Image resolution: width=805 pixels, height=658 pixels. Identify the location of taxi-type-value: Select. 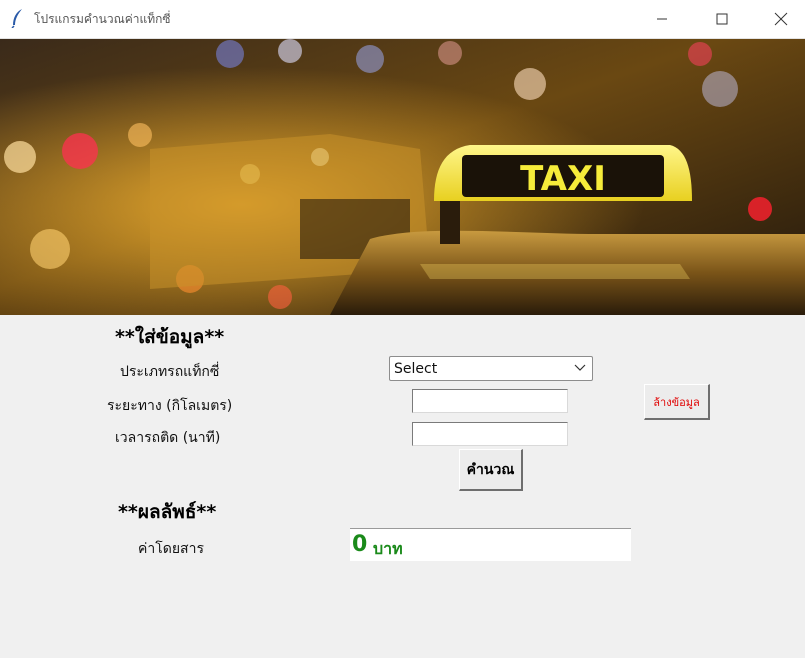
(416, 369).